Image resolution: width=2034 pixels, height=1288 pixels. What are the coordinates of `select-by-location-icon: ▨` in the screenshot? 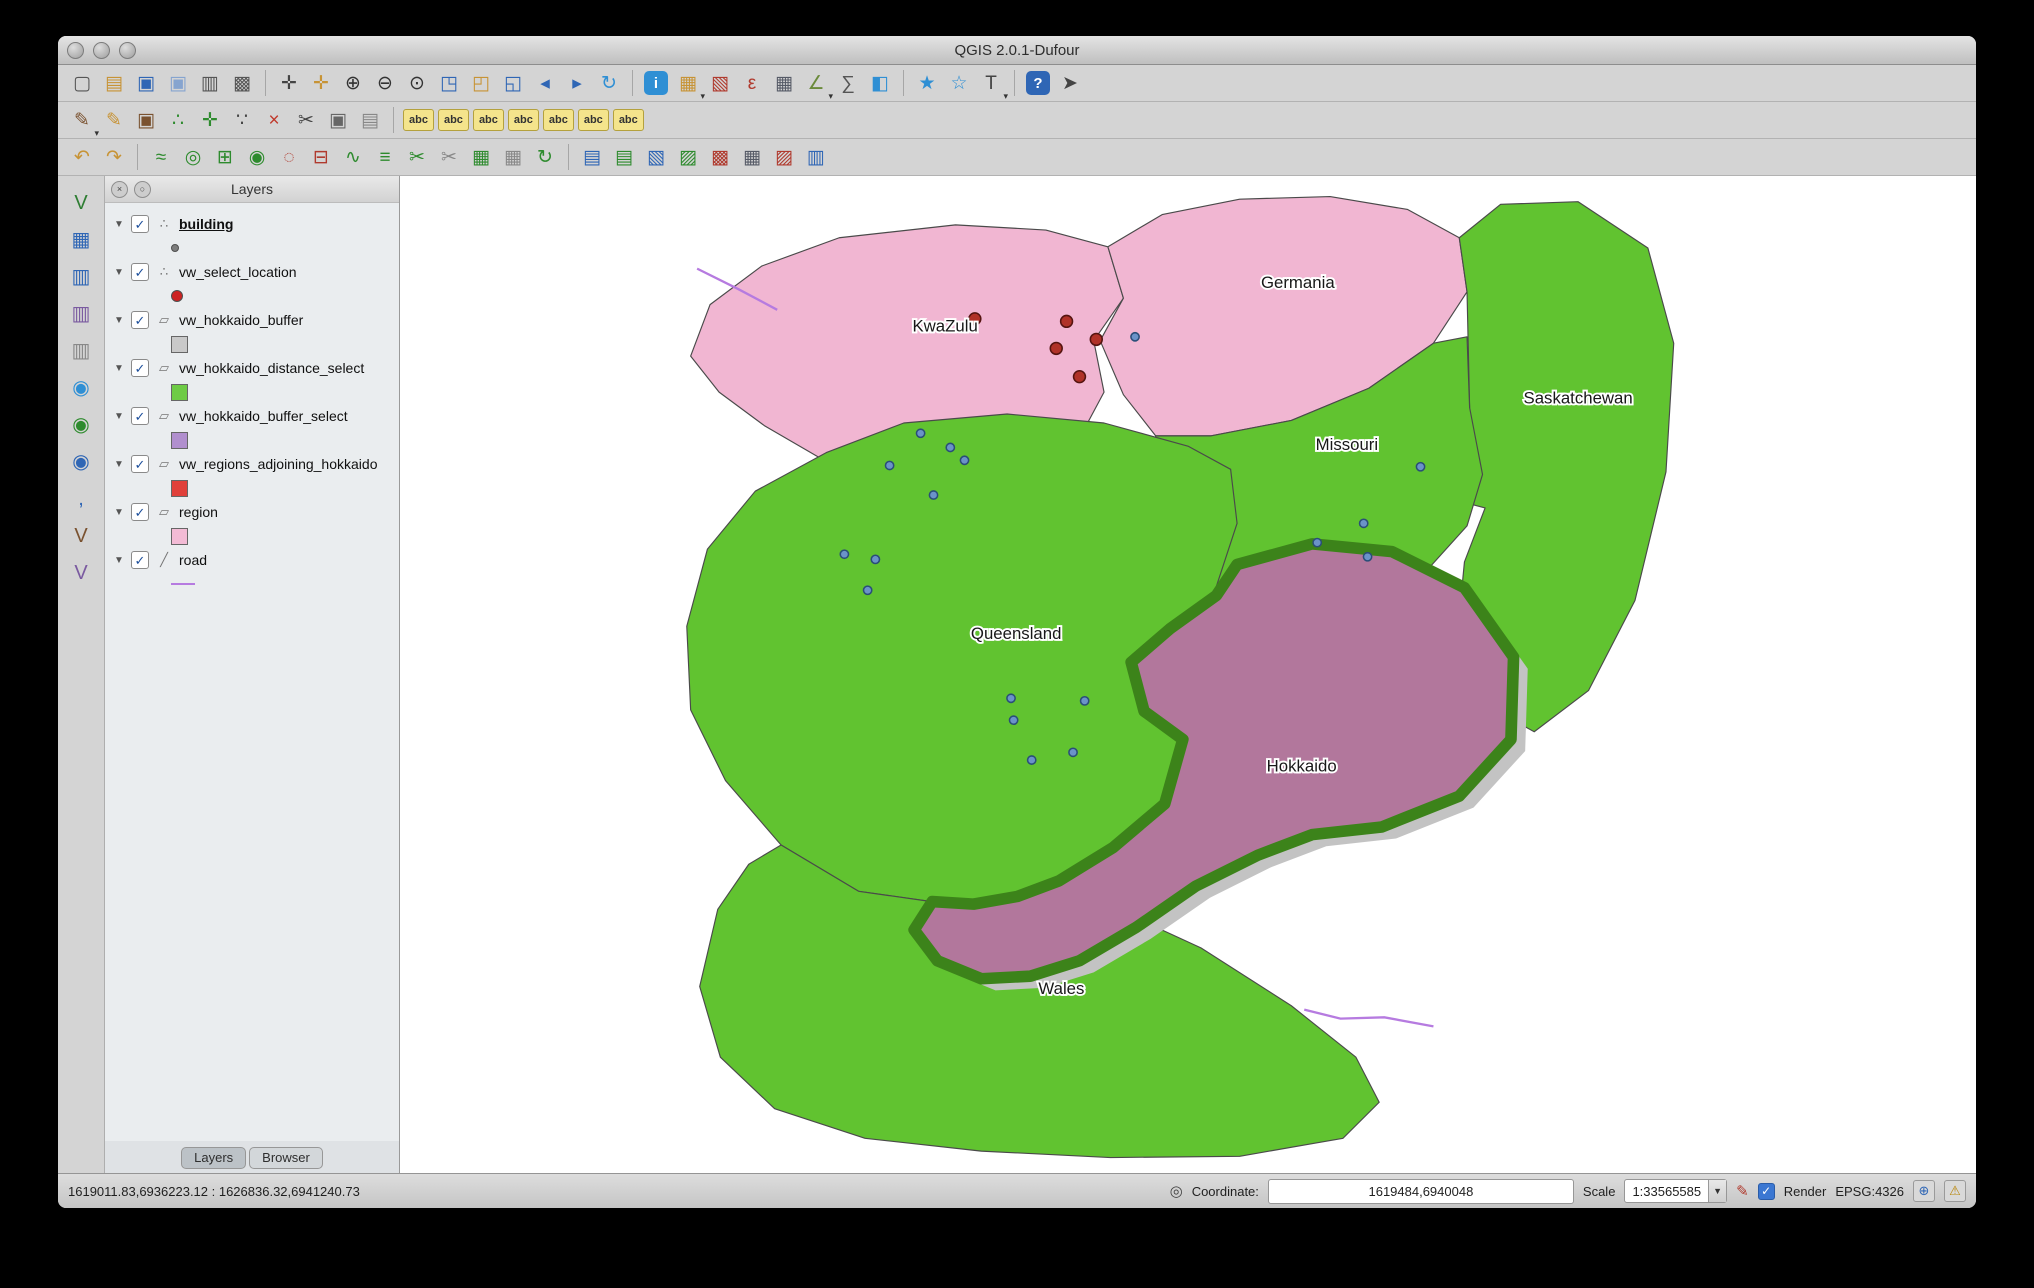 It's located at (688, 157).